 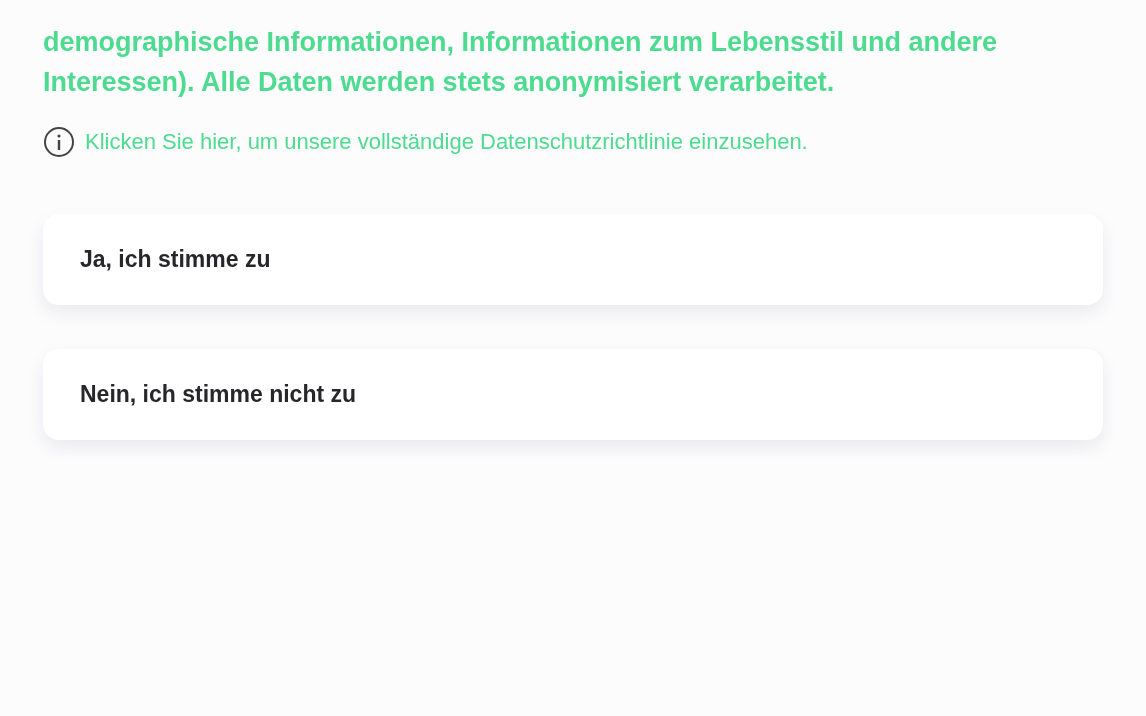 I want to click on info-icon, so click(x=59, y=142).